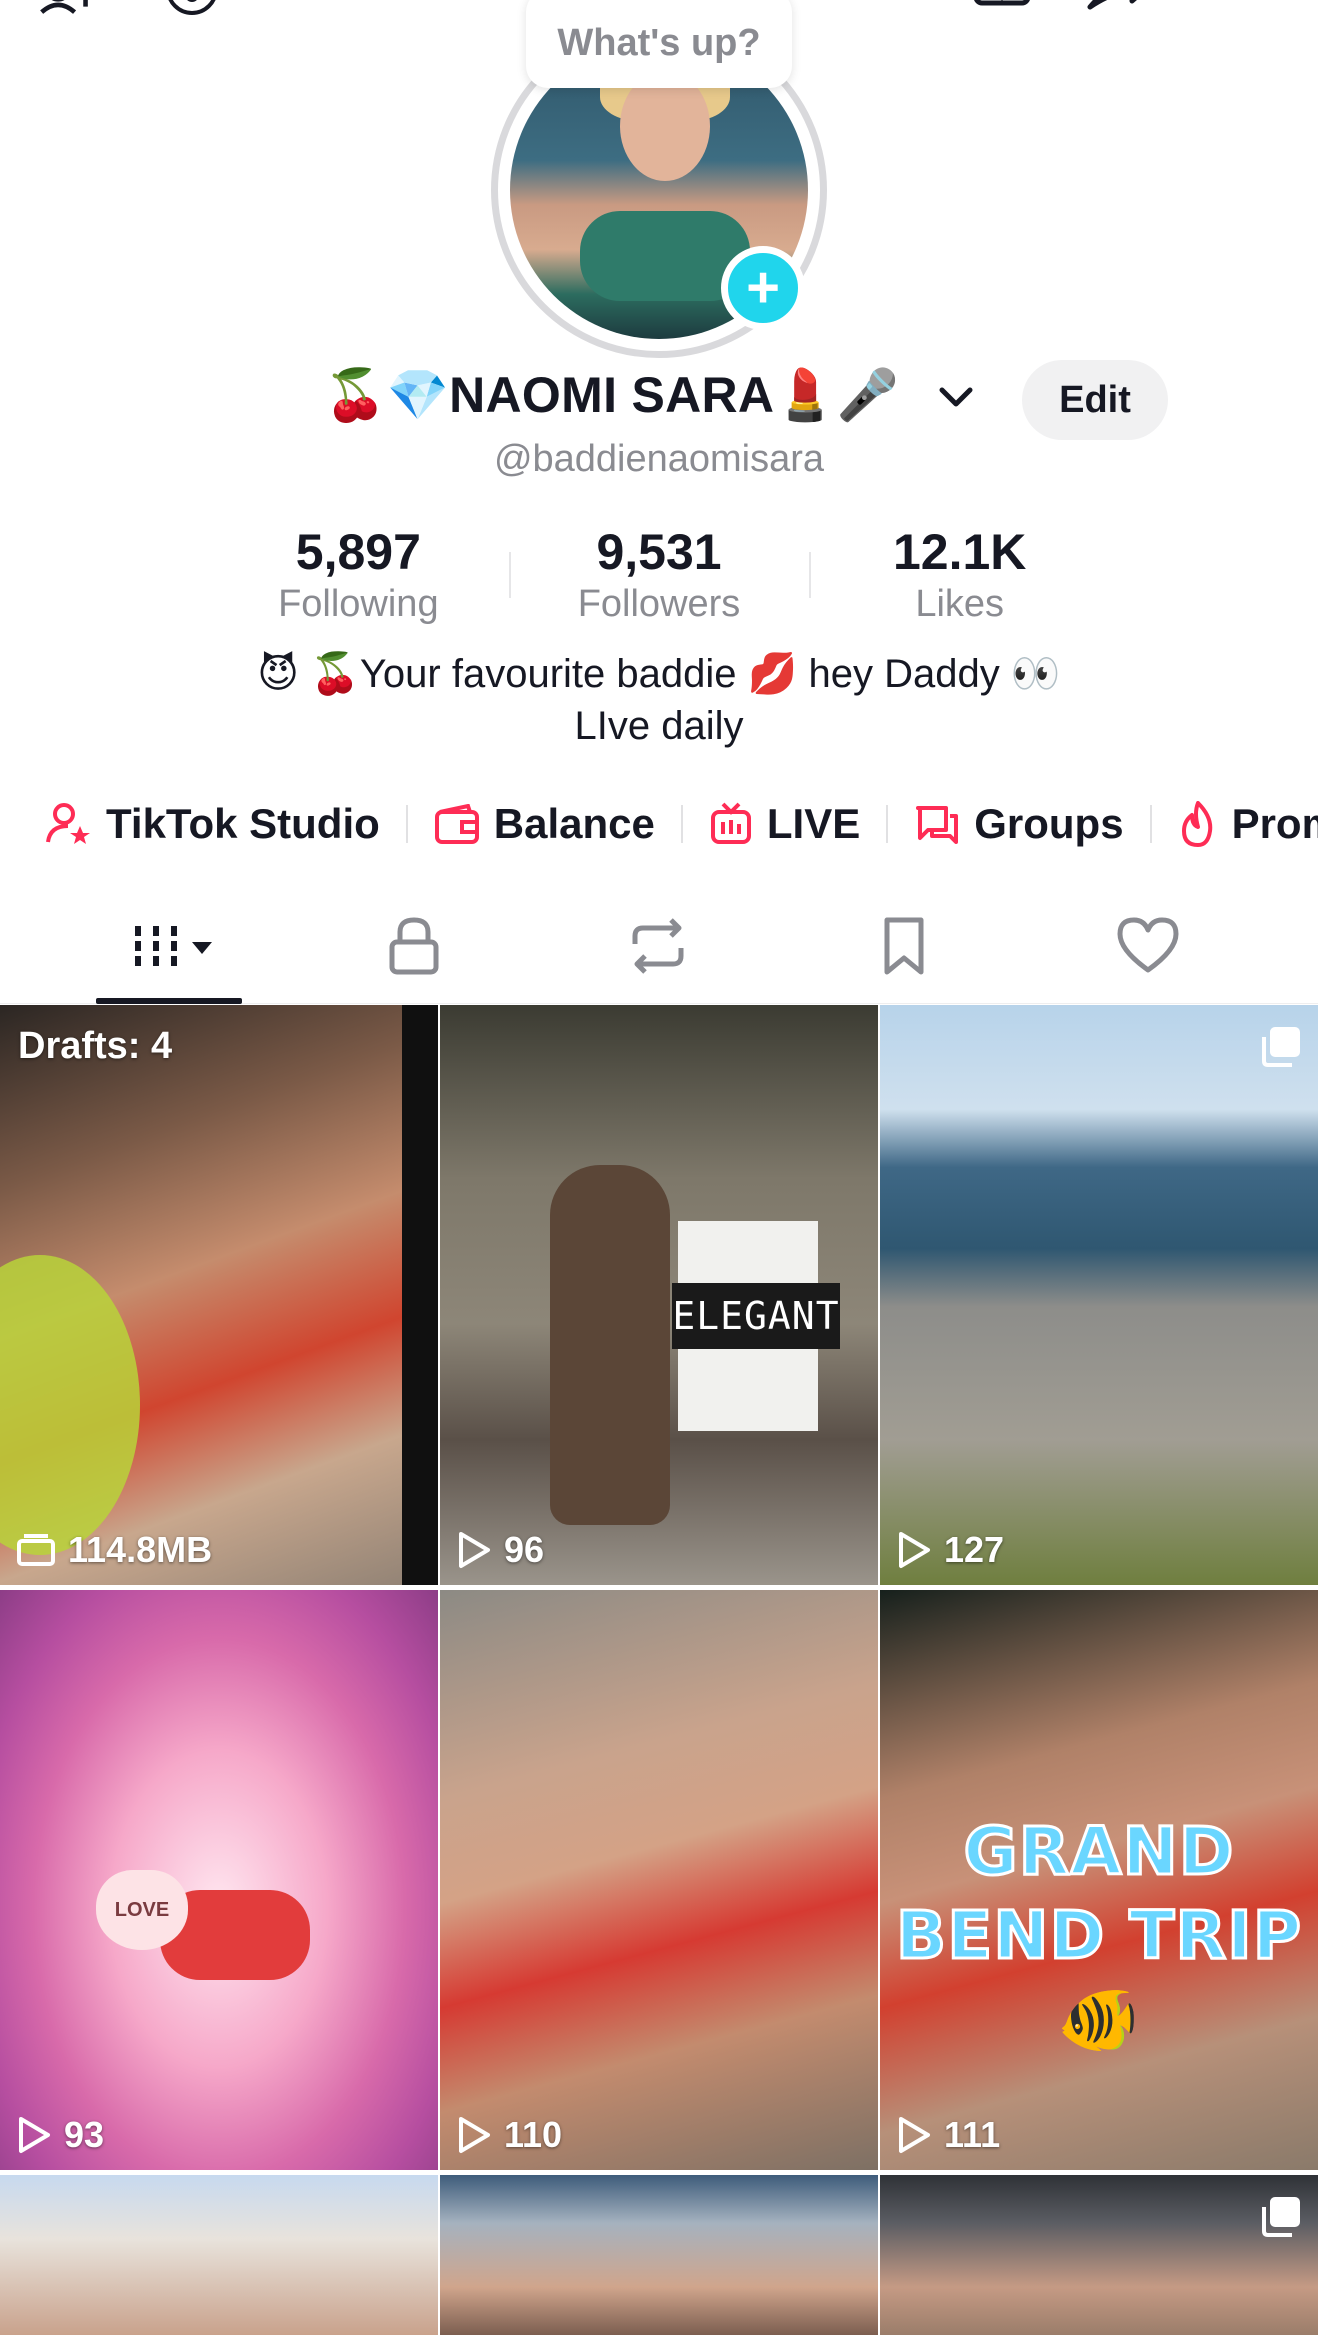  I want to click on shortcut-tiktok-studio: TikTok Studio, so click(213, 824).